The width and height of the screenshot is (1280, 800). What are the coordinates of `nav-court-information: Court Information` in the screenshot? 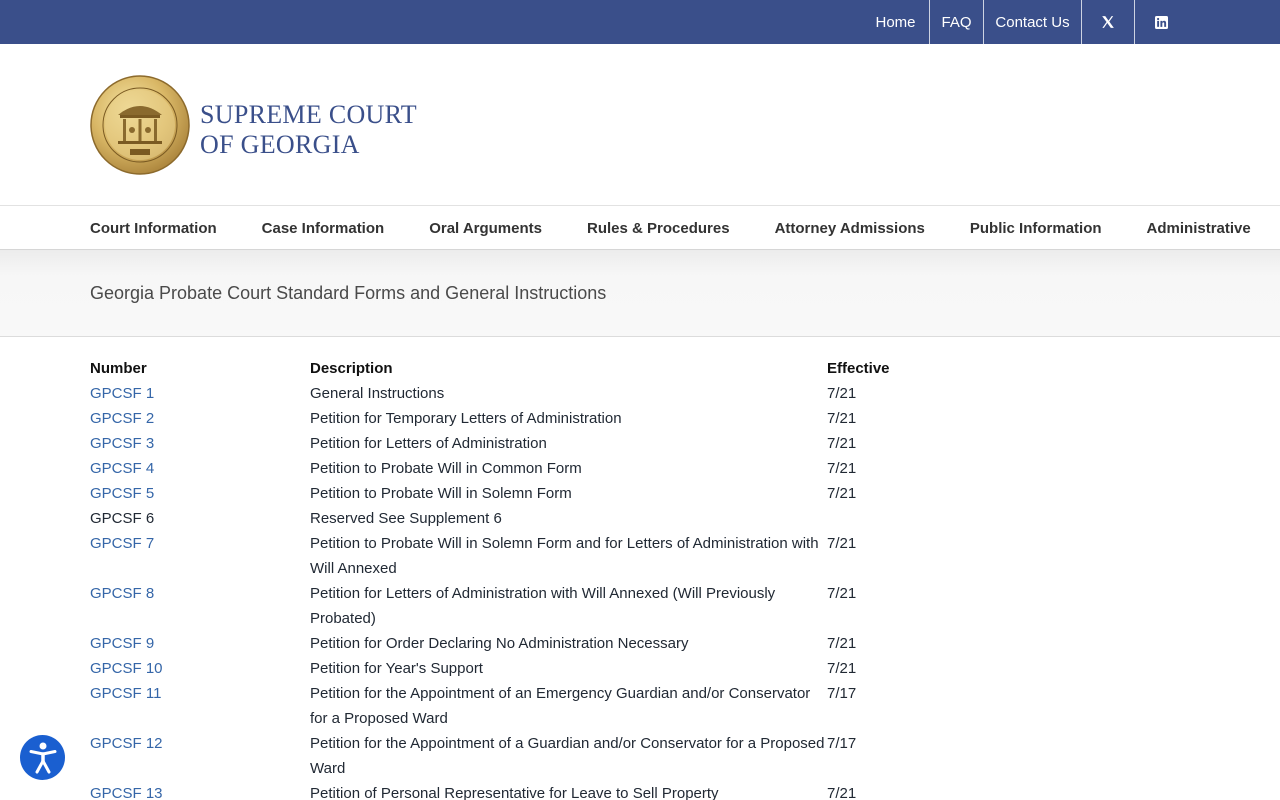 It's located at (153, 228).